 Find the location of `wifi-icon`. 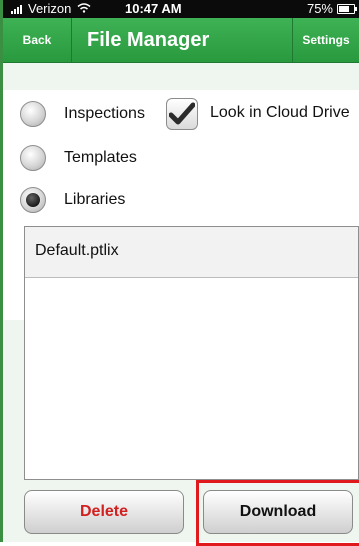

wifi-icon is located at coordinates (84, 9).